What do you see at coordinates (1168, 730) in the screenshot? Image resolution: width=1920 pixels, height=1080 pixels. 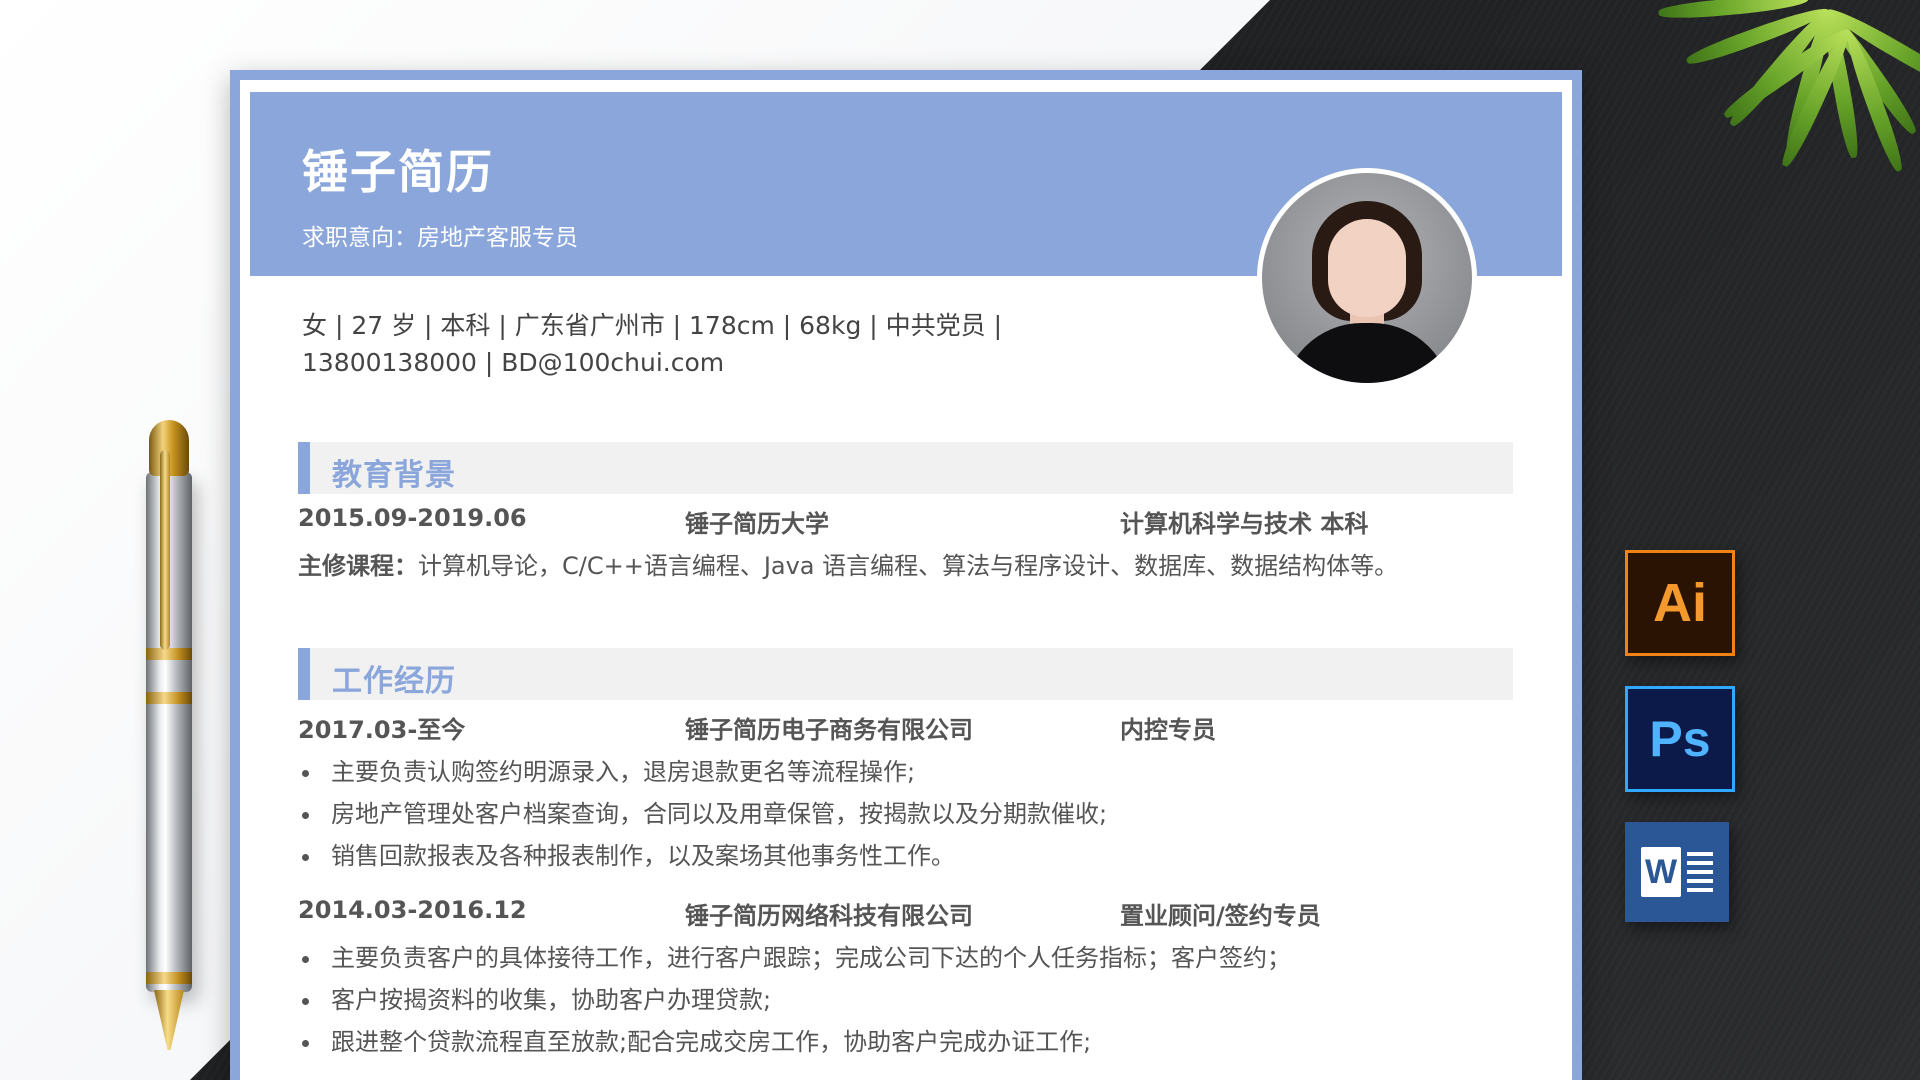 I see `job-position: 内控专员` at bounding box center [1168, 730].